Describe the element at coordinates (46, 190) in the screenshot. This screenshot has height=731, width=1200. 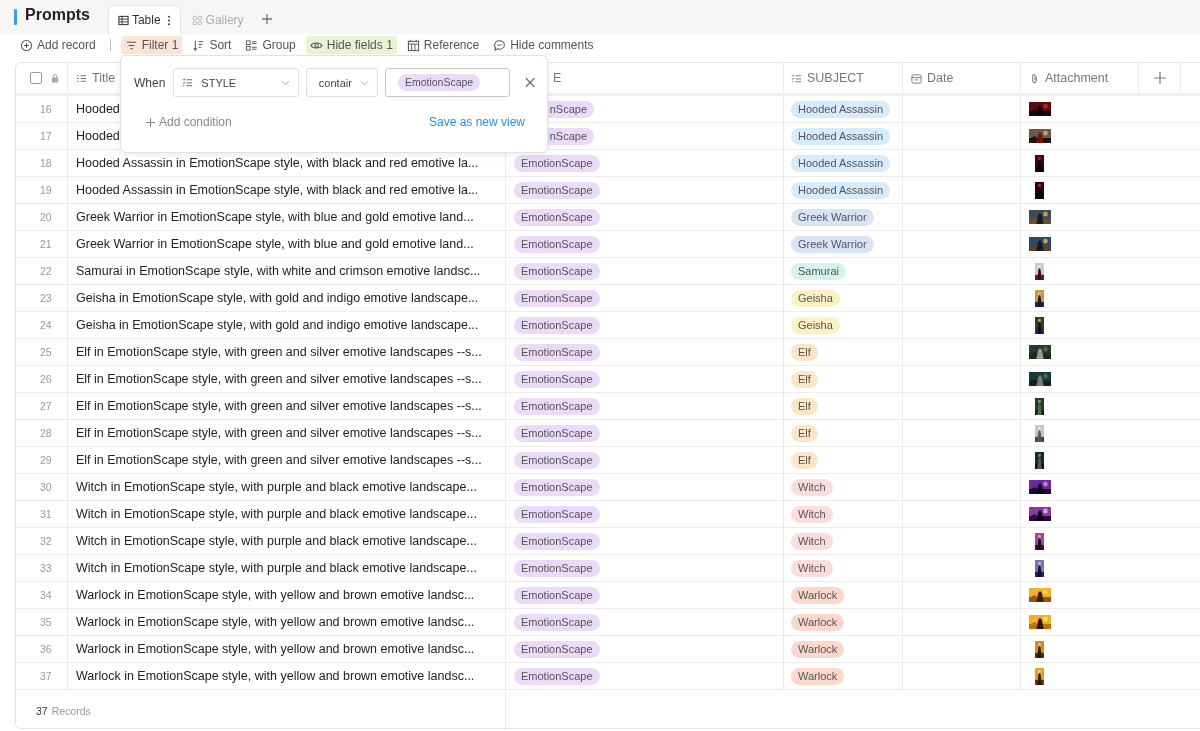
I see `row-number: 19` at that location.